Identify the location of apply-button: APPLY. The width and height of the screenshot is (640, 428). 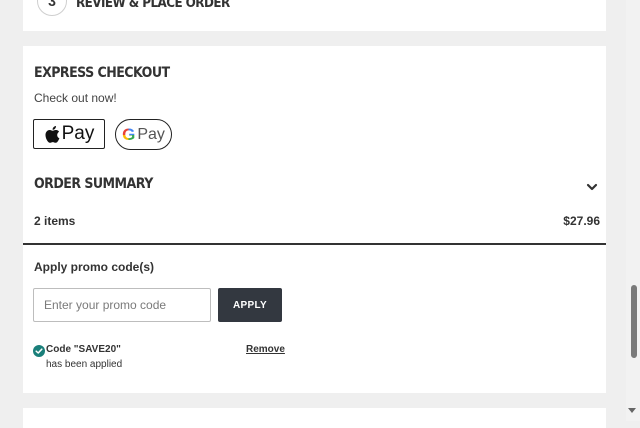
(250, 305).